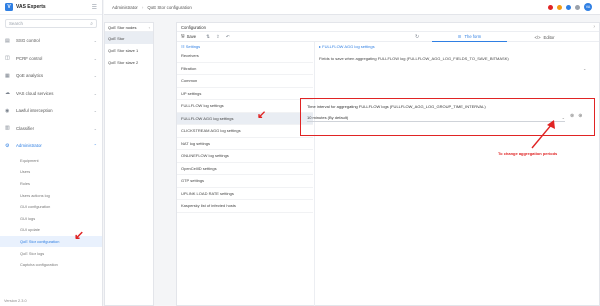 This screenshot has width=600, height=306. I want to click on qoe-nodes-header: QoE Stor nodes ‹, so click(129, 27).